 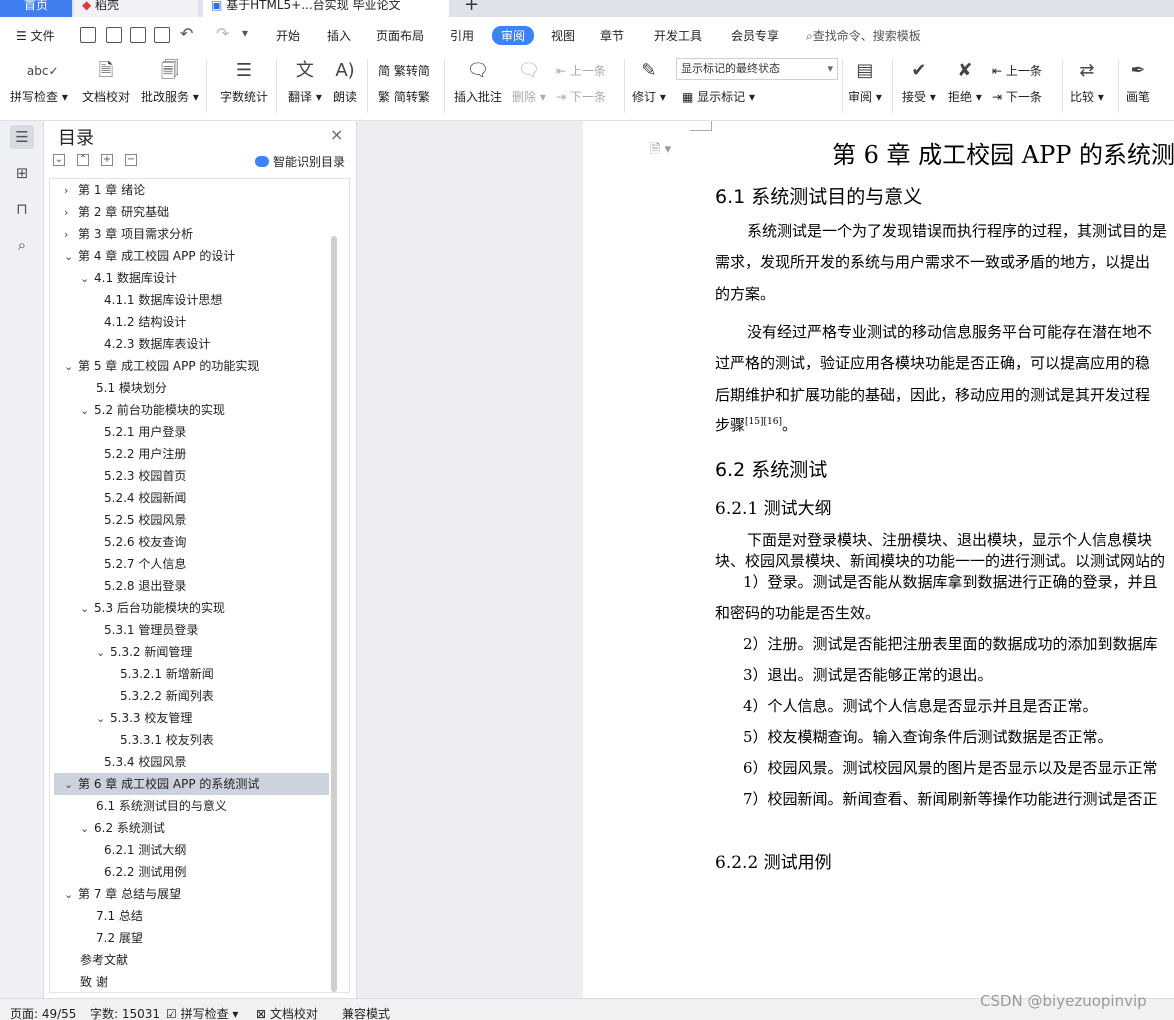 What do you see at coordinates (191, 190) in the screenshot?
I see `toc-item: › 第 1 章 绪论` at bounding box center [191, 190].